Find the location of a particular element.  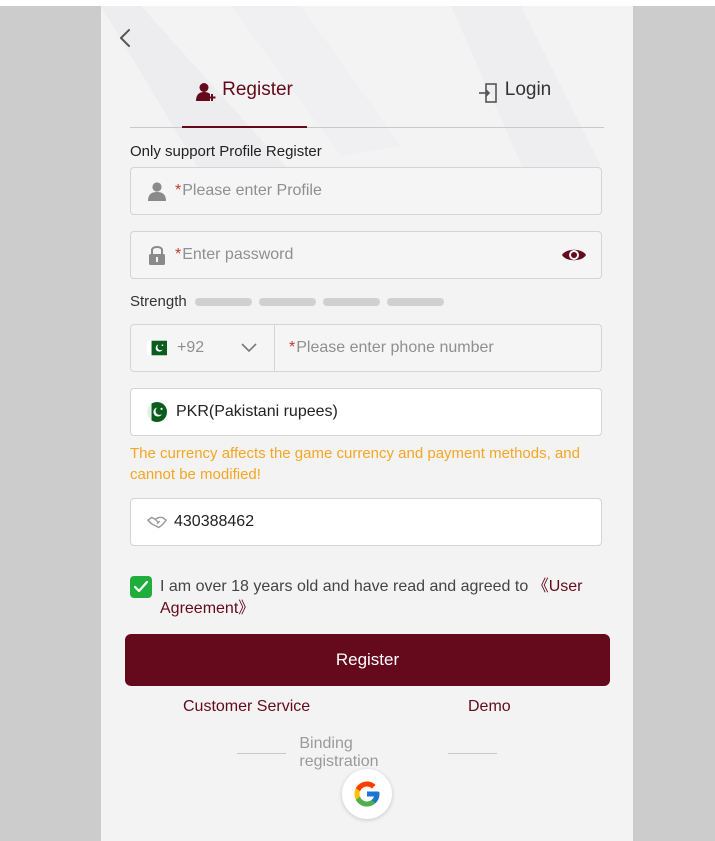

chevron-down-icon is located at coordinates (249, 348).